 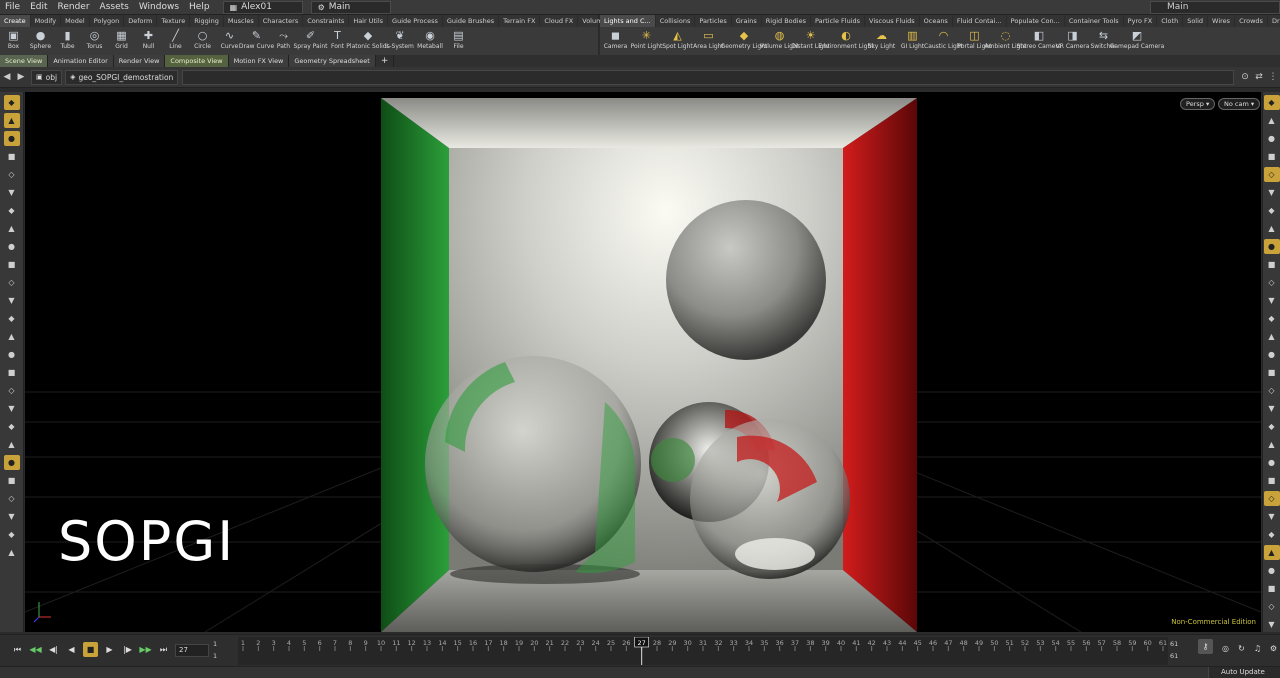 What do you see at coordinates (1244, 672) in the screenshot?
I see `auto-update-button: Auto Update` at bounding box center [1244, 672].